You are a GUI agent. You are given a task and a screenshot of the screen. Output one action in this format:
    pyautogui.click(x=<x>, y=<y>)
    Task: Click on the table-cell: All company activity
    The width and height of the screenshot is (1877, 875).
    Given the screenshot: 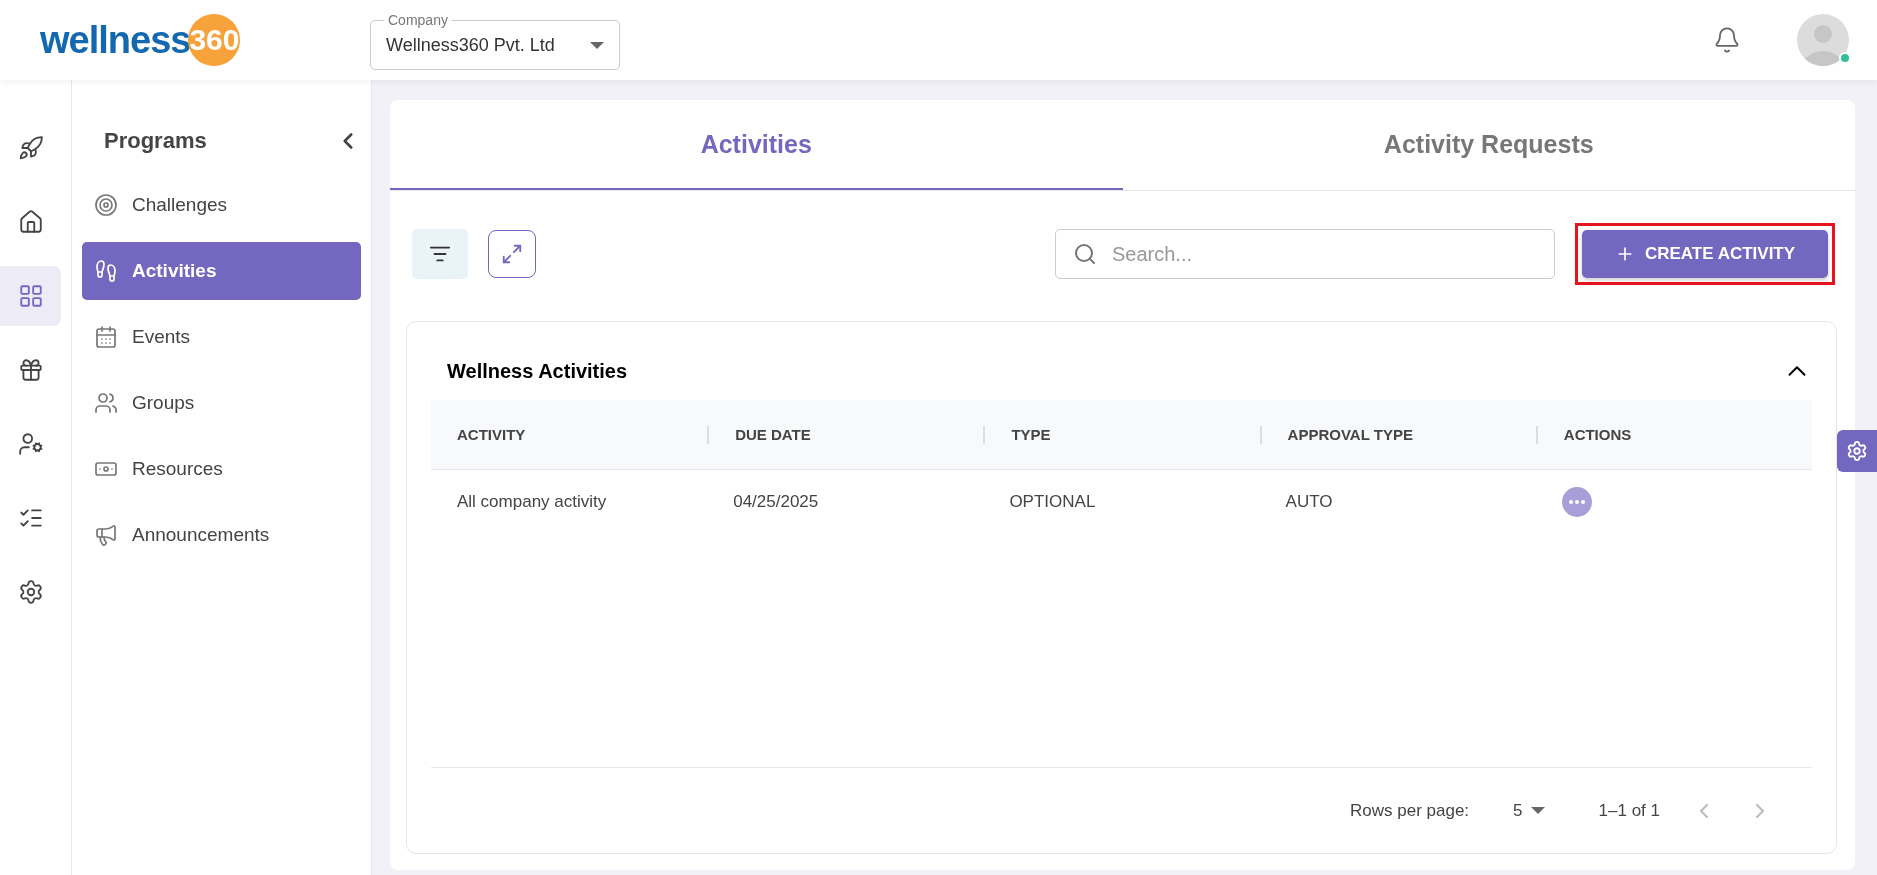 What is the action you would take?
    pyautogui.click(x=532, y=501)
    